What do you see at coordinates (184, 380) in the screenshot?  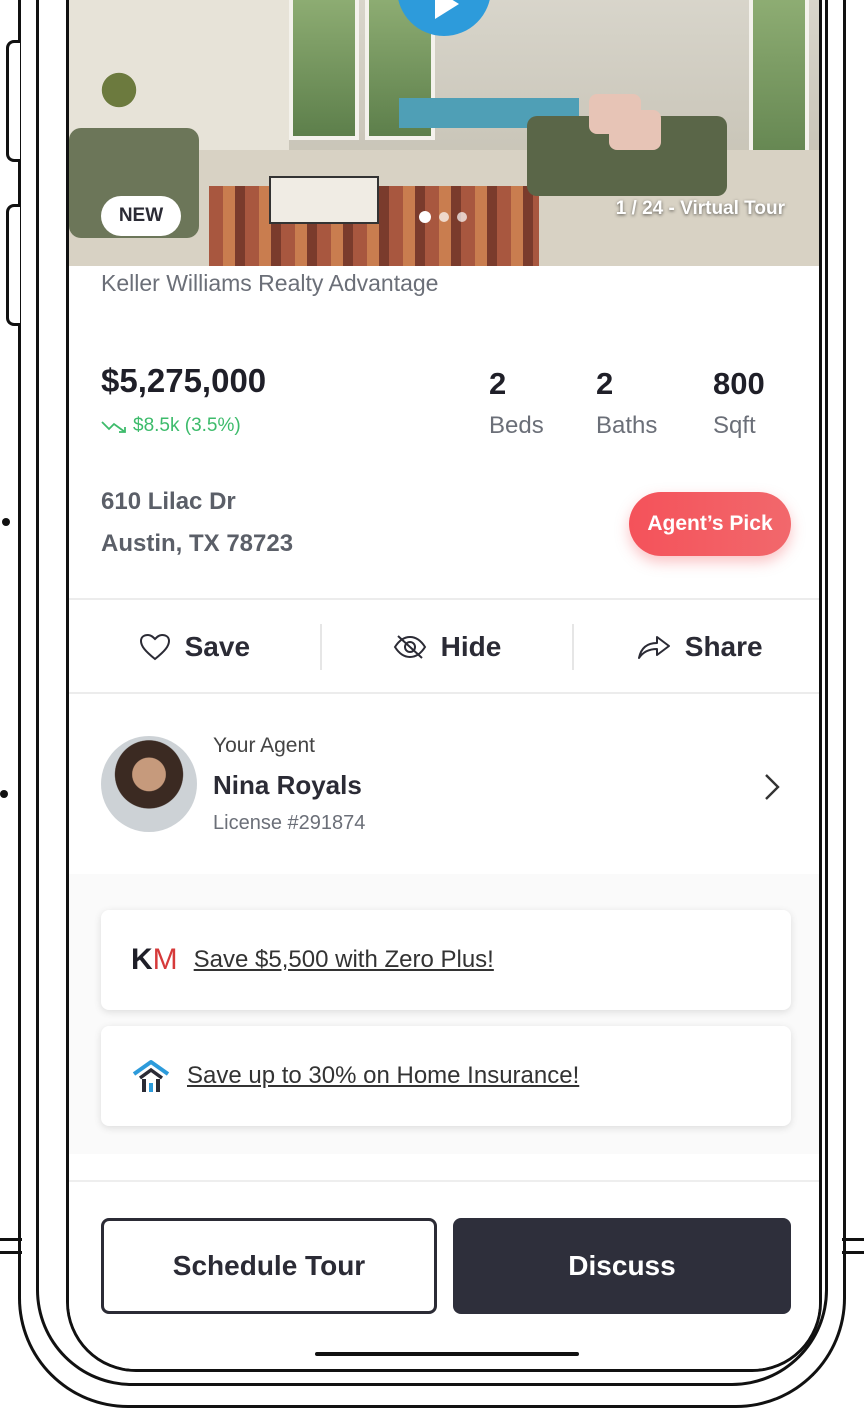 I see `listing-price: $5,275,000` at bounding box center [184, 380].